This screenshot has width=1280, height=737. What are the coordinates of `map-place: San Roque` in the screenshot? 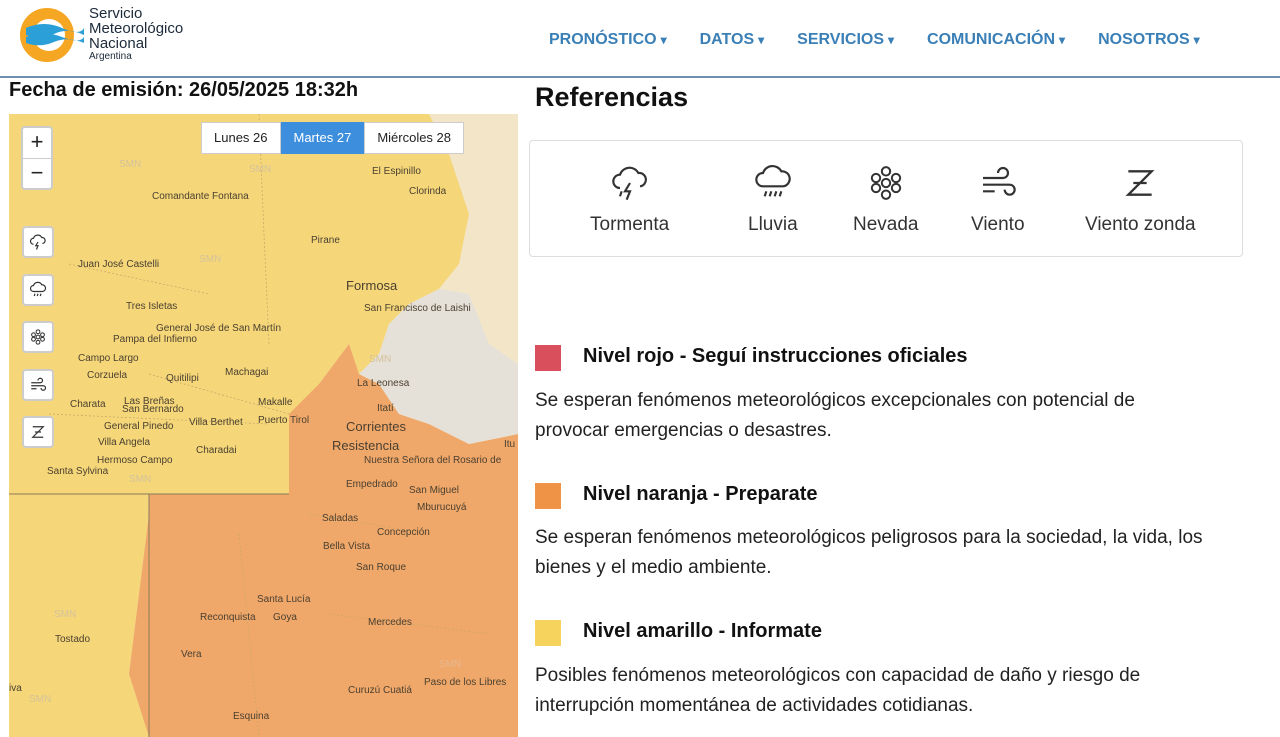 It's located at (381, 567).